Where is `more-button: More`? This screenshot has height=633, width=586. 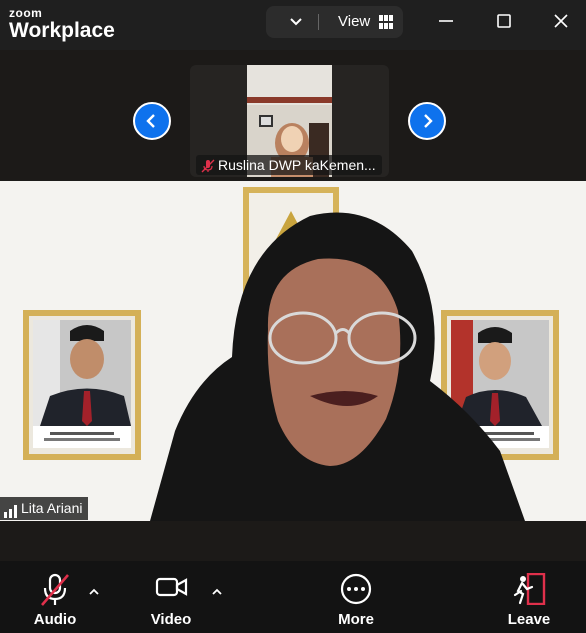 more-button: More is located at coordinates (356, 597).